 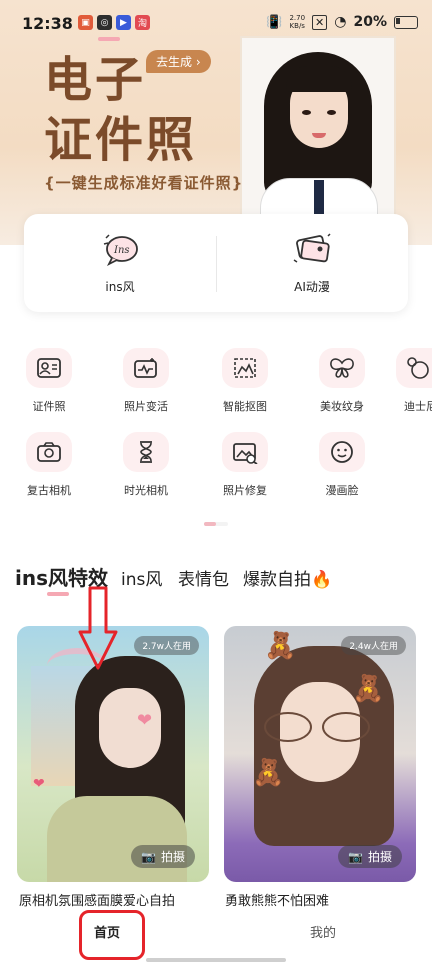 What do you see at coordinates (141, 577) in the screenshot?
I see `tab-ins: ins风` at bounding box center [141, 577].